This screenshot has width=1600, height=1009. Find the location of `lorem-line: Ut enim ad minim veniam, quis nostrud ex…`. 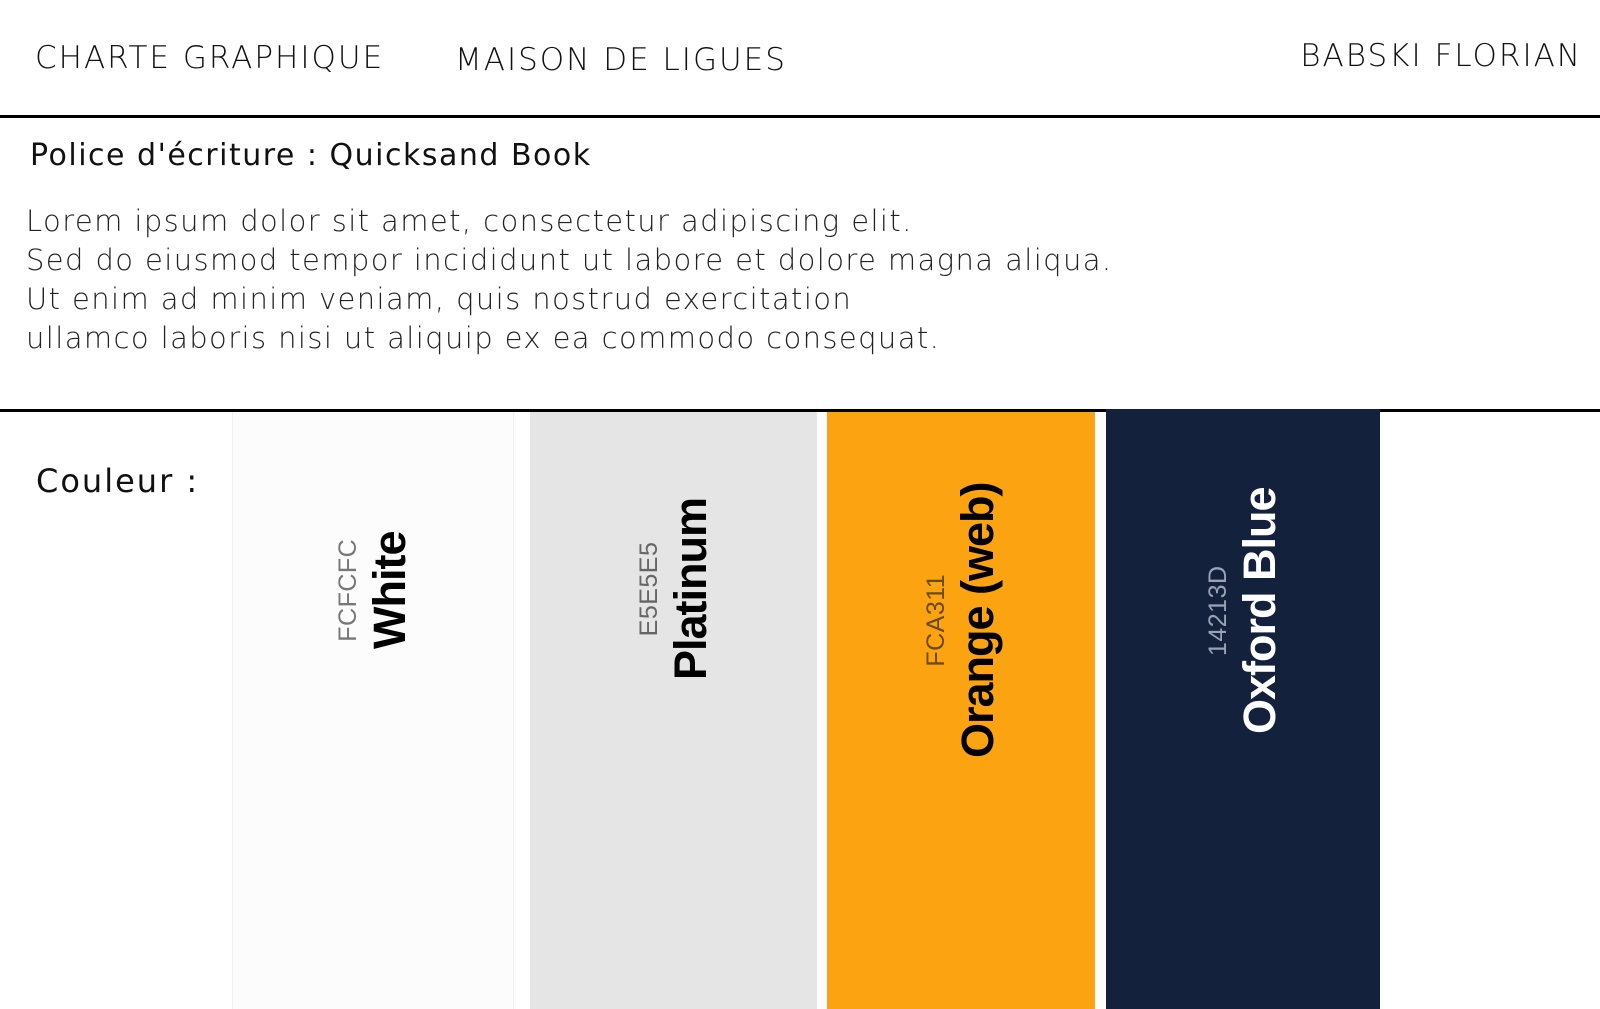

lorem-line: Ut enim ad minim veniam, quis nostrud ex… is located at coordinates (439, 299).